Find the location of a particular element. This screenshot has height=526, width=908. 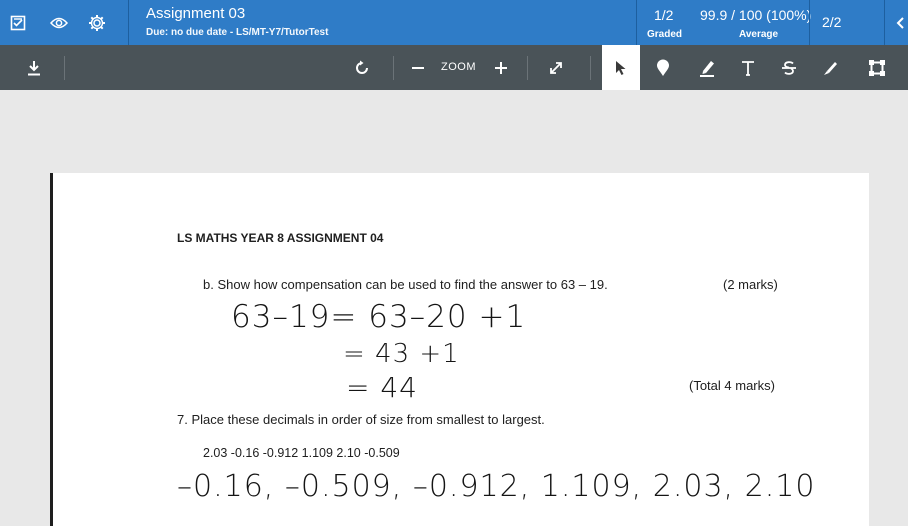

zoom-in-button is located at coordinates (501, 67).